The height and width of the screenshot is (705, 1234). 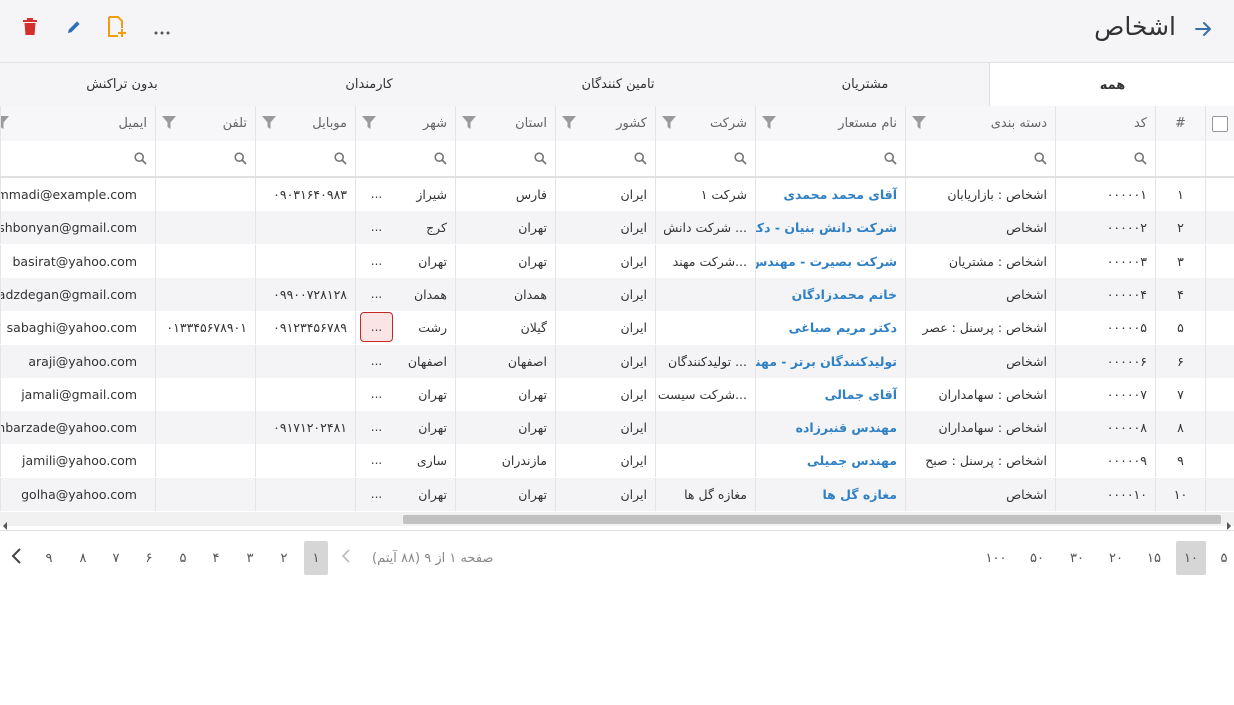 I want to click on filter-input-city, so click(x=405, y=158).